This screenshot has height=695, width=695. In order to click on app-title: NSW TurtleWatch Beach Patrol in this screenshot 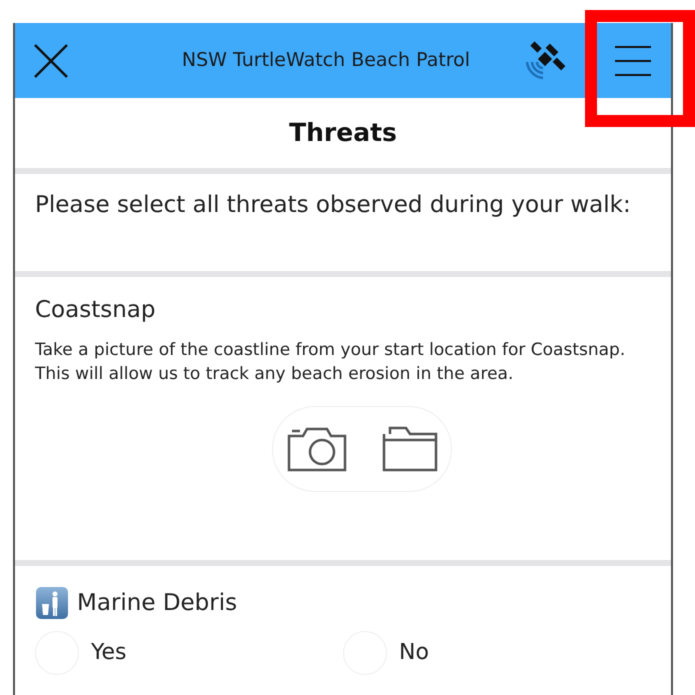, I will do `click(326, 61)`.